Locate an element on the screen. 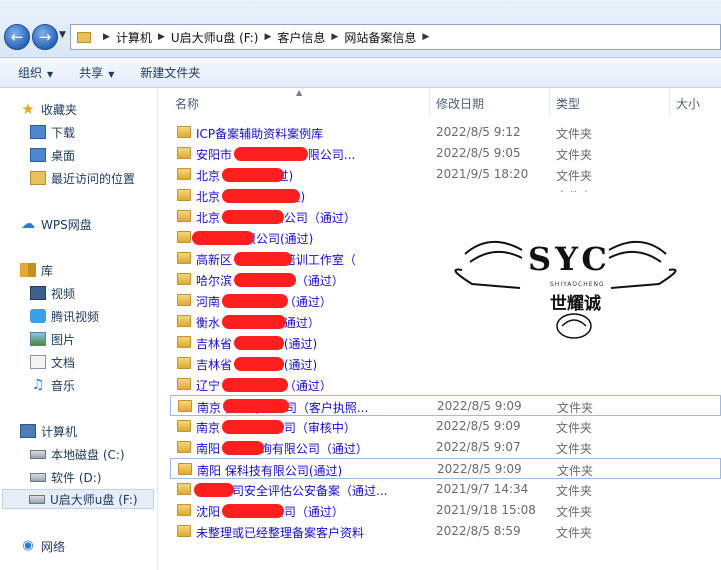 The height and width of the screenshot is (570, 721). column-type: 类型 is located at coordinates (568, 103).